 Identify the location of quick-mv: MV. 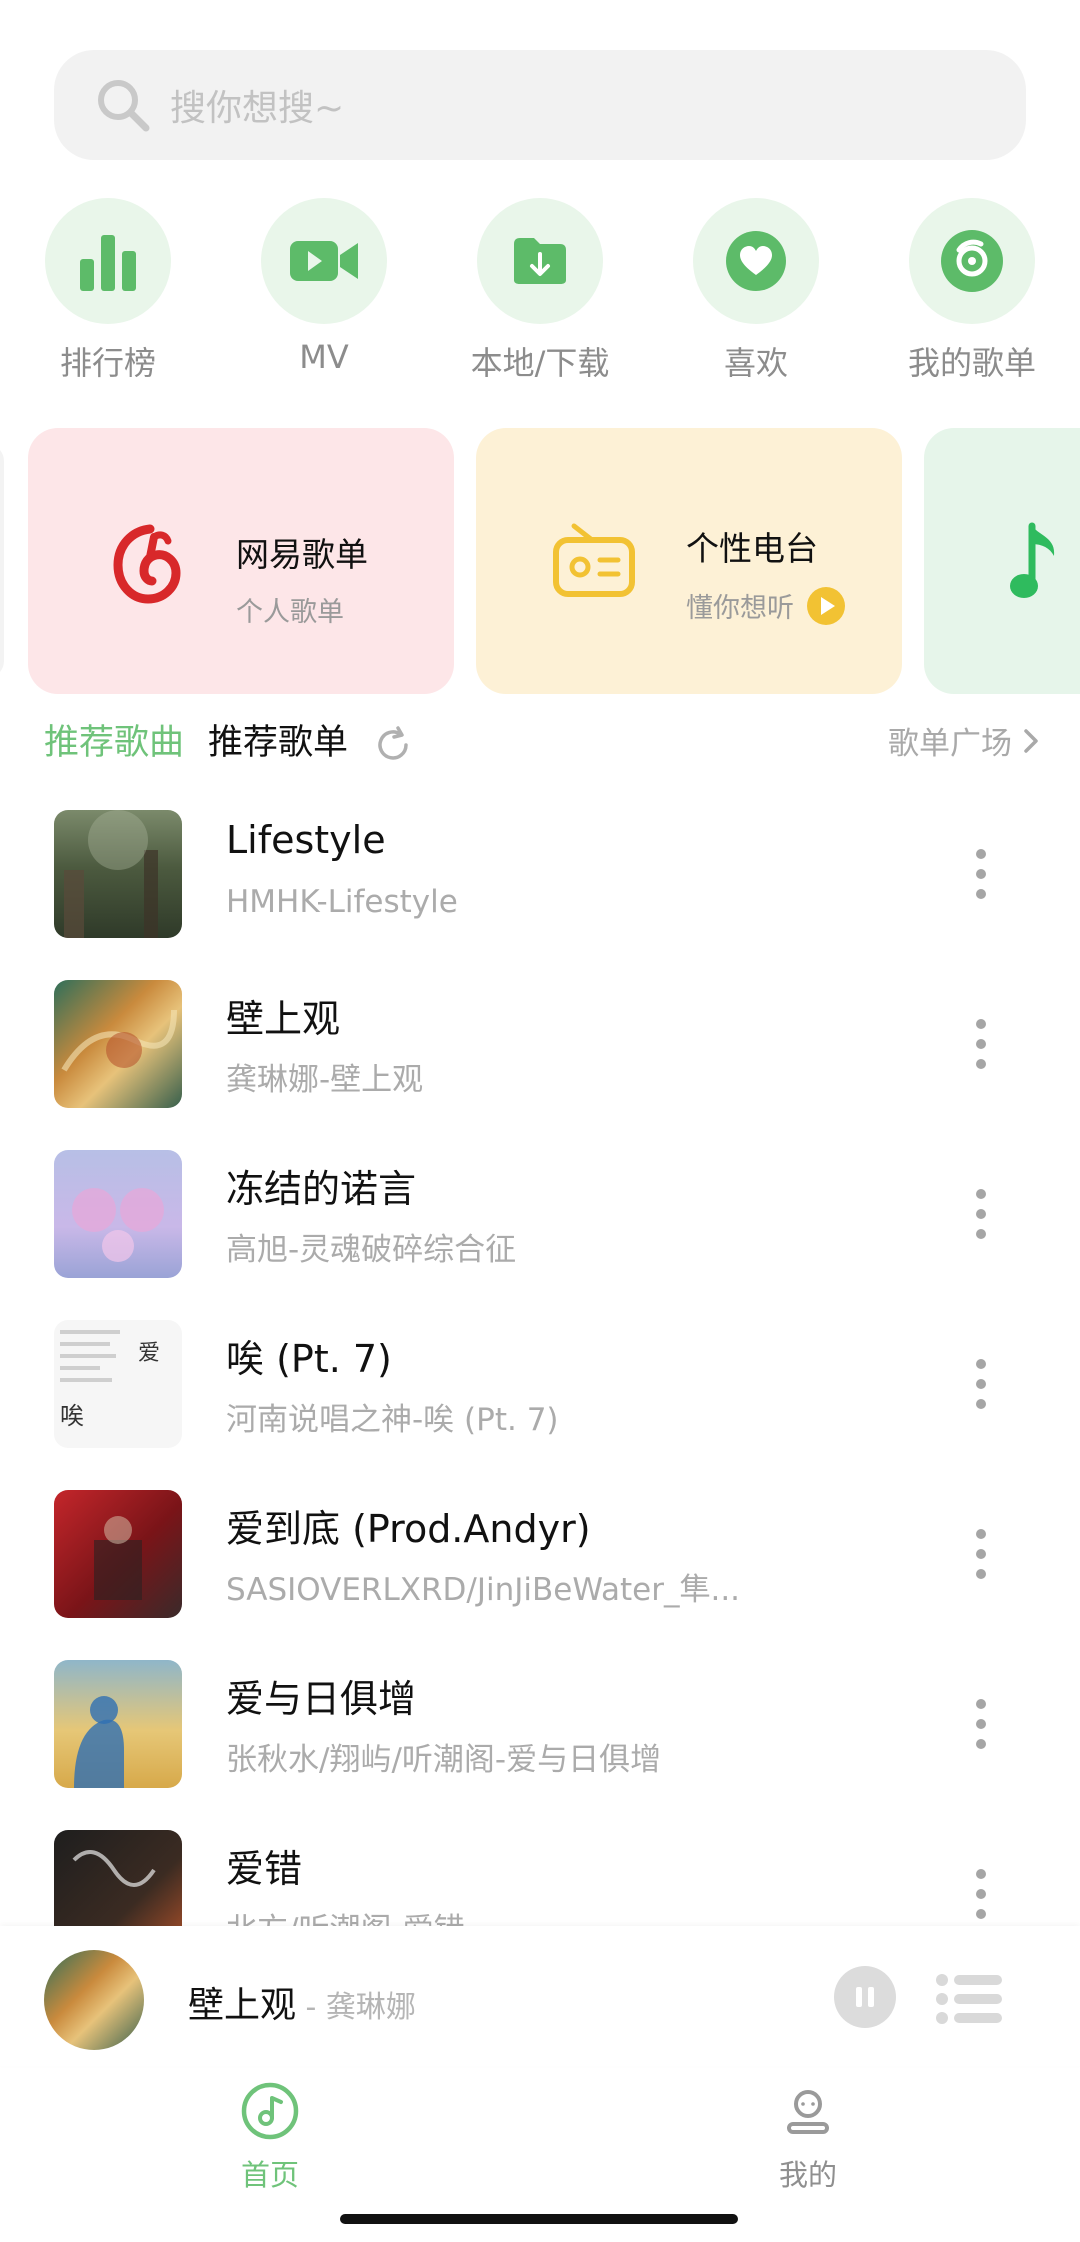
(324, 287).